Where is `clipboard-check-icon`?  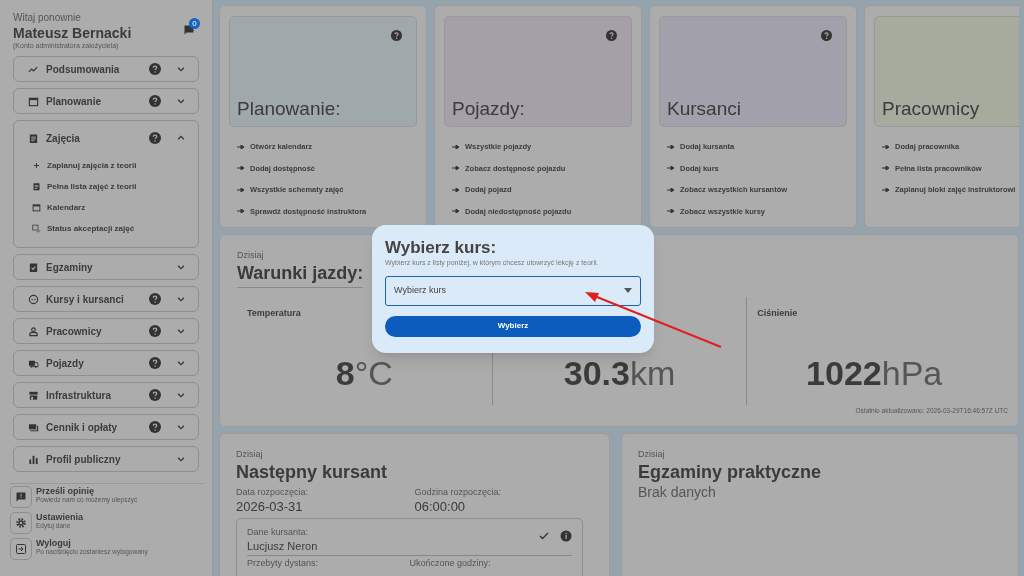
clipboard-check-icon is located at coordinates (33, 267).